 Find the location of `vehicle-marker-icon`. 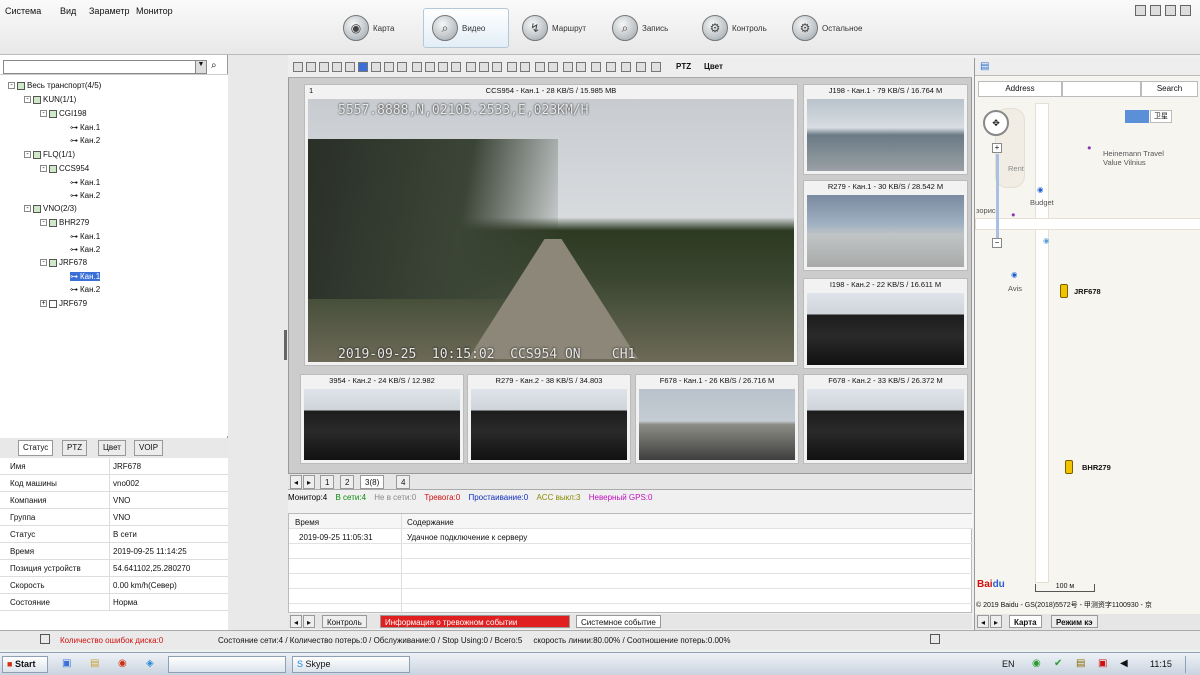

vehicle-marker-icon is located at coordinates (1064, 291).